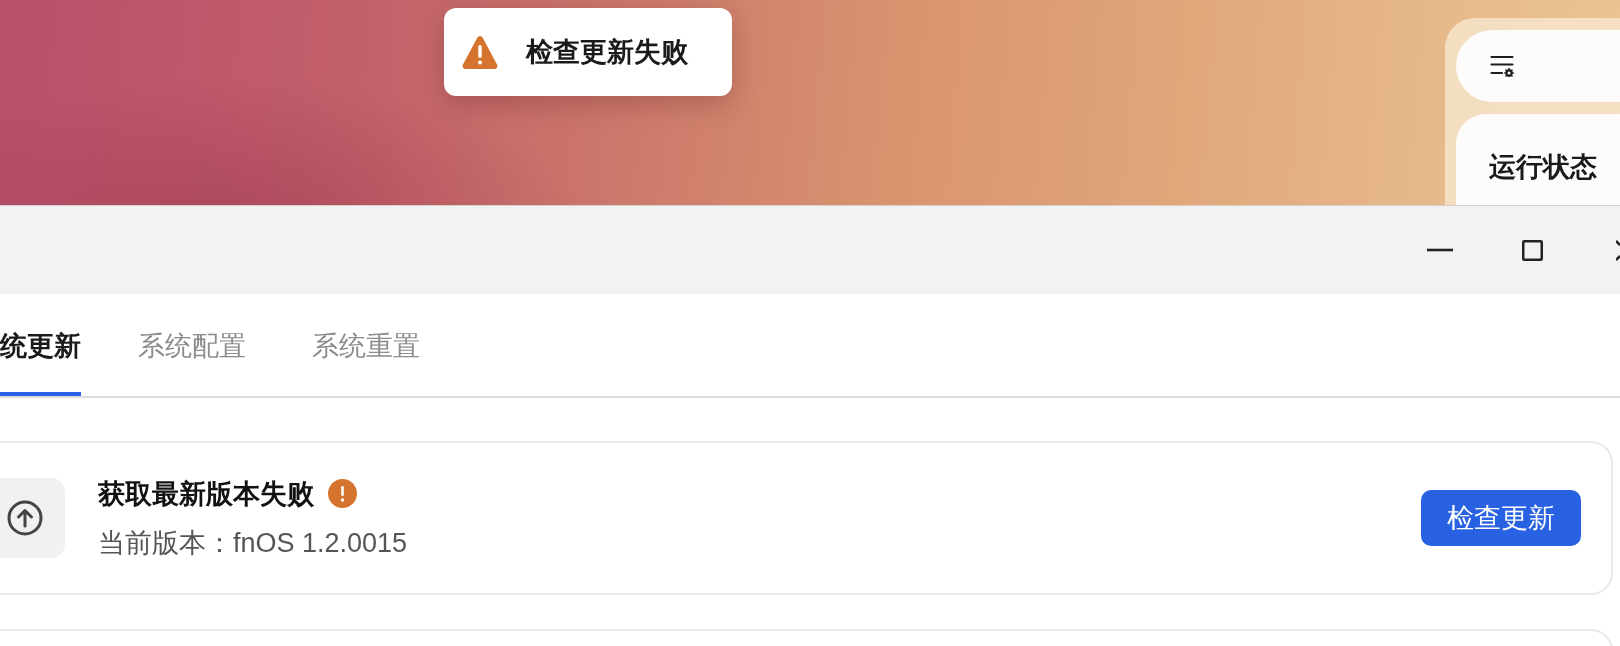  Describe the element at coordinates (1502, 66) in the screenshot. I see `list-settings-icon` at that location.